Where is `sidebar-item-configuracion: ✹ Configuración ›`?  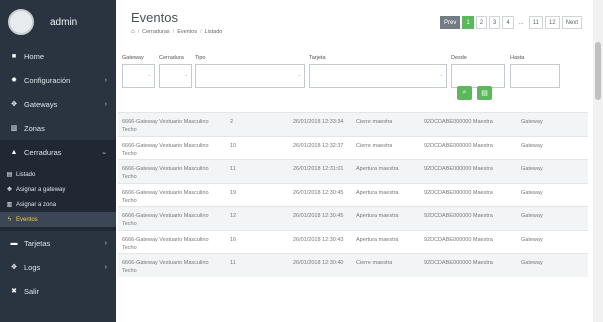 sidebar-item-configuracion: ✹ Configuración › is located at coordinates (58, 80).